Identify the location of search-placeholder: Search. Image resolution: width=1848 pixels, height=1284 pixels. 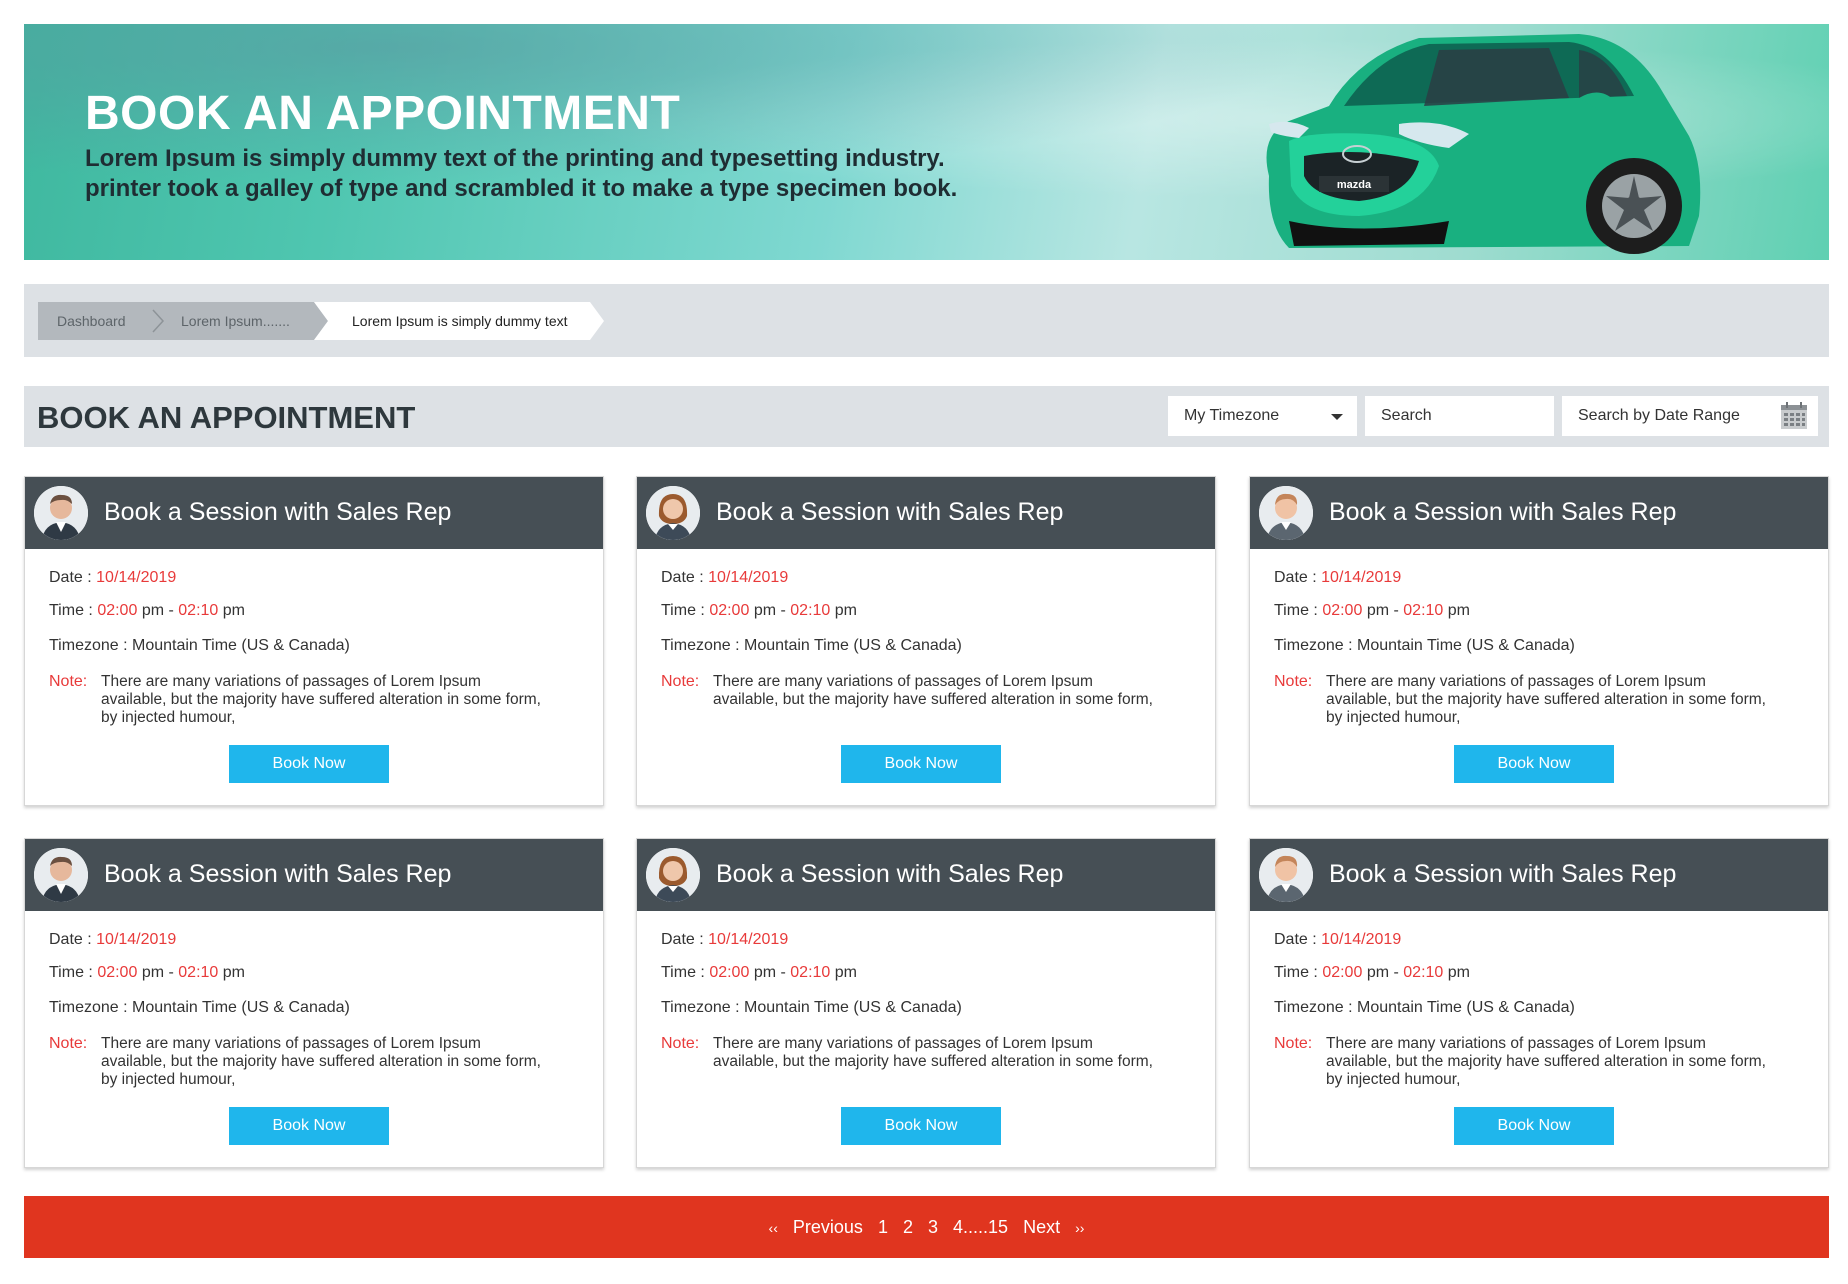
(1406, 415).